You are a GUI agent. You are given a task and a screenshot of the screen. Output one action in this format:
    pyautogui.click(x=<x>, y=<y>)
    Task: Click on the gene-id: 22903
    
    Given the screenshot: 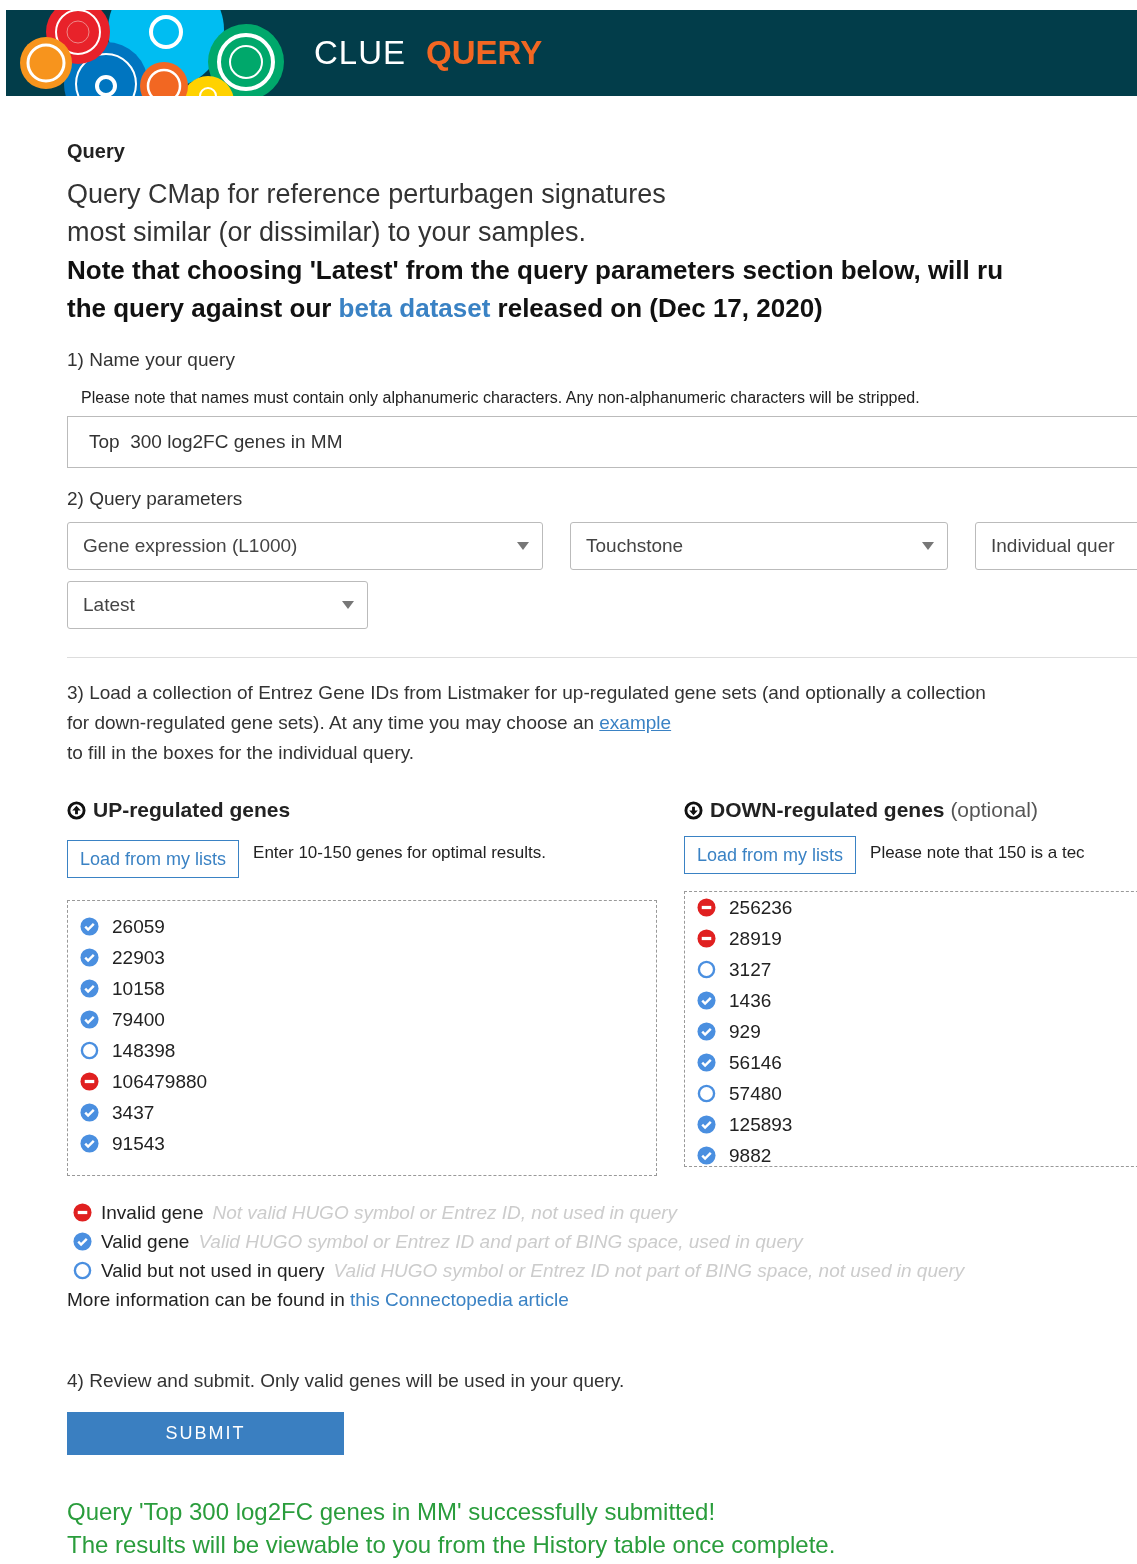 What is the action you would take?
    pyautogui.click(x=138, y=957)
    